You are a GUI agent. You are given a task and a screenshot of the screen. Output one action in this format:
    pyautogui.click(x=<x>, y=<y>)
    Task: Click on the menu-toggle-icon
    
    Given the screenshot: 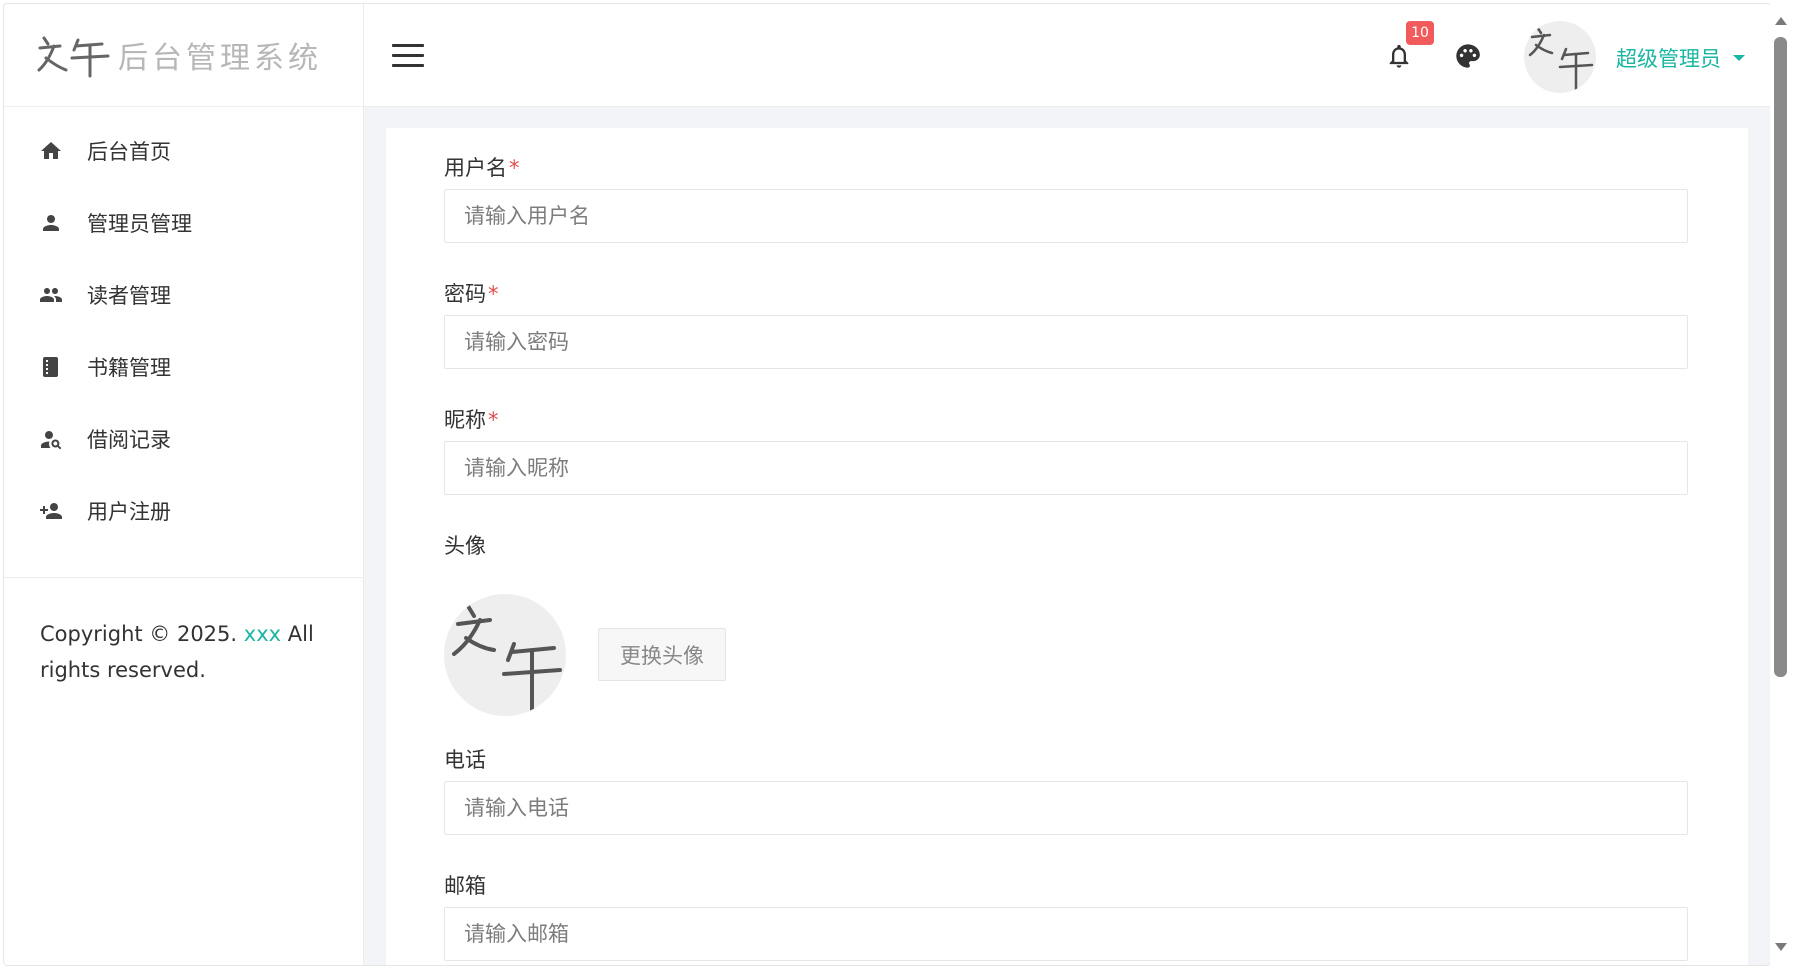 What is the action you would take?
    pyautogui.click(x=408, y=56)
    